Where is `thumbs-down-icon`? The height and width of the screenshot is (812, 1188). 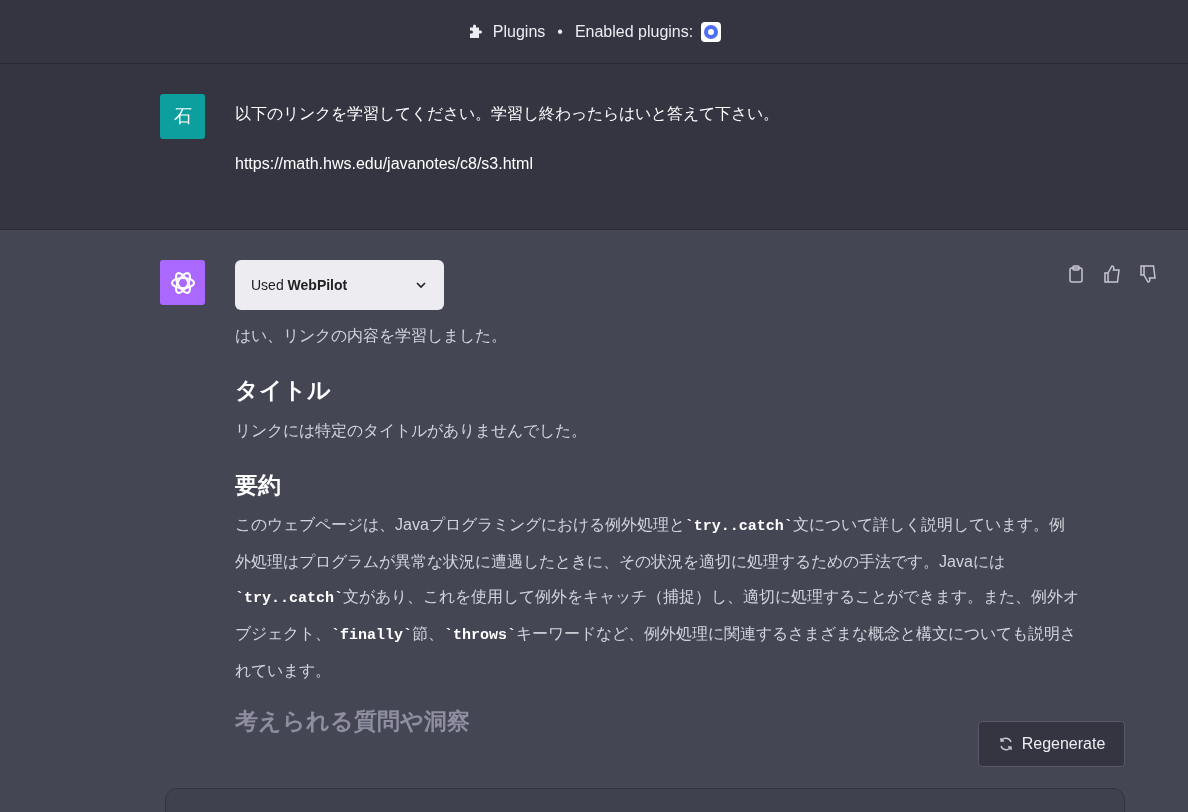 thumbs-down-icon is located at coordinates (1148, 274).